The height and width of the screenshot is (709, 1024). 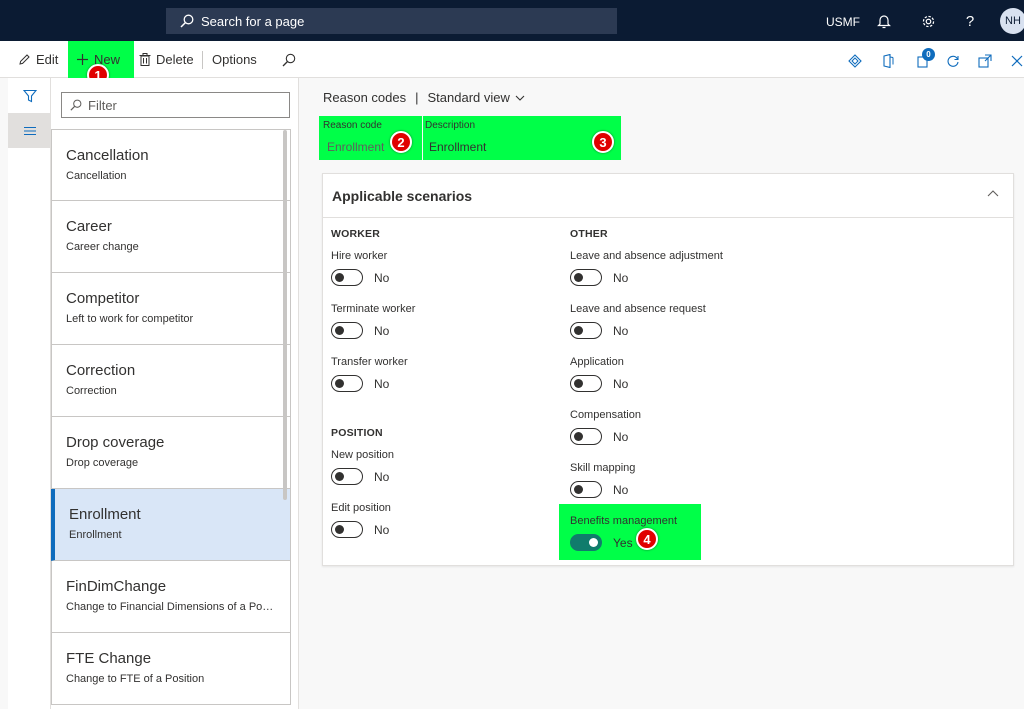 I want to click on search-icon, so click(x=187, y=21).